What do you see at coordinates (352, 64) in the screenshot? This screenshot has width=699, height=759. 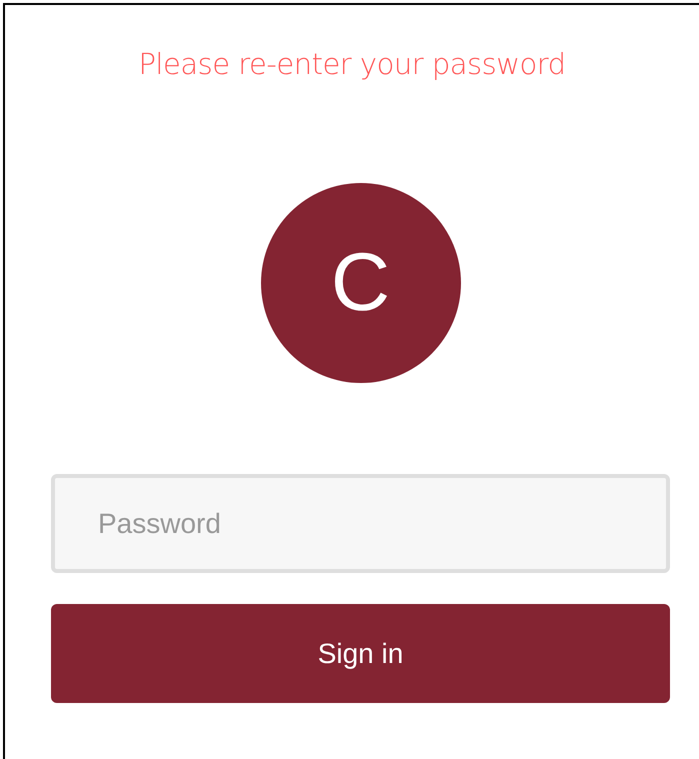 I see `reenter-password-message: Please re-enter your password` at bounding box center [352, 64].